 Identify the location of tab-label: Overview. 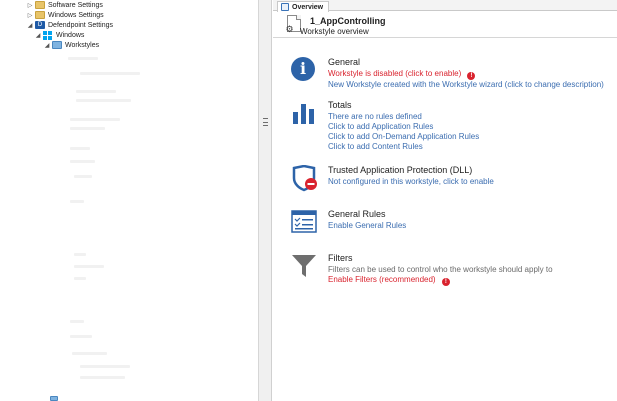
(308, 7).